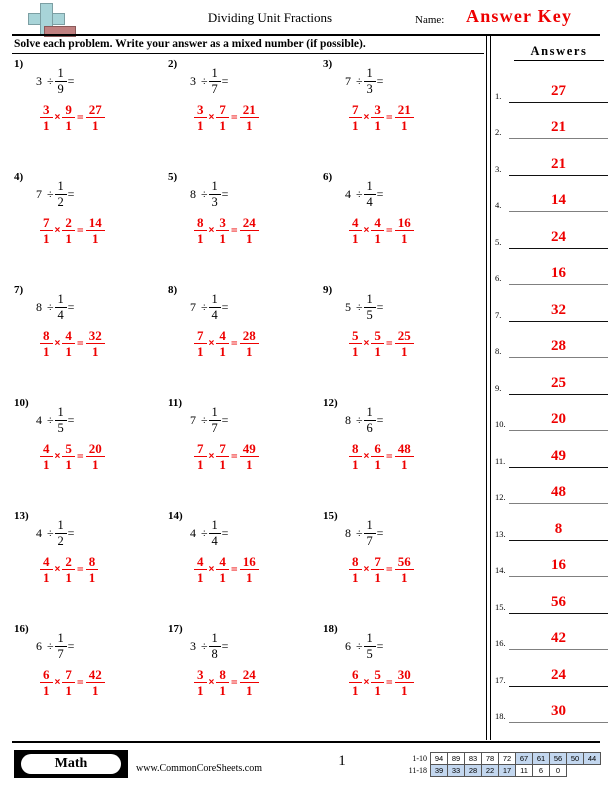 The height and width of the screenshot is (792, 612). Describe the element at coordinates (381, 682) in the screenshot. I see `problem-worked-answer: 6 1 × 5 1 = 30 1` at that location.